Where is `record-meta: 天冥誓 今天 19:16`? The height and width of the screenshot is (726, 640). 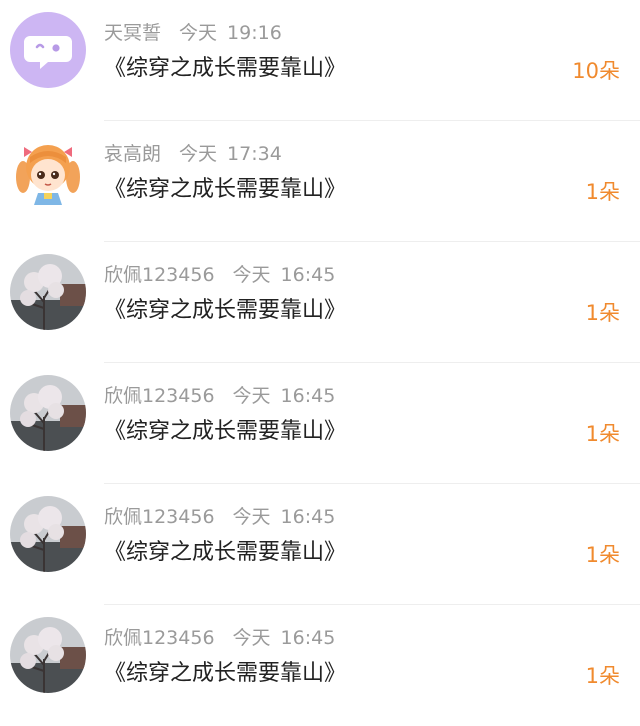
record-meta: 天冥誓 今天 19:16 is located at coordinates (193, 33).